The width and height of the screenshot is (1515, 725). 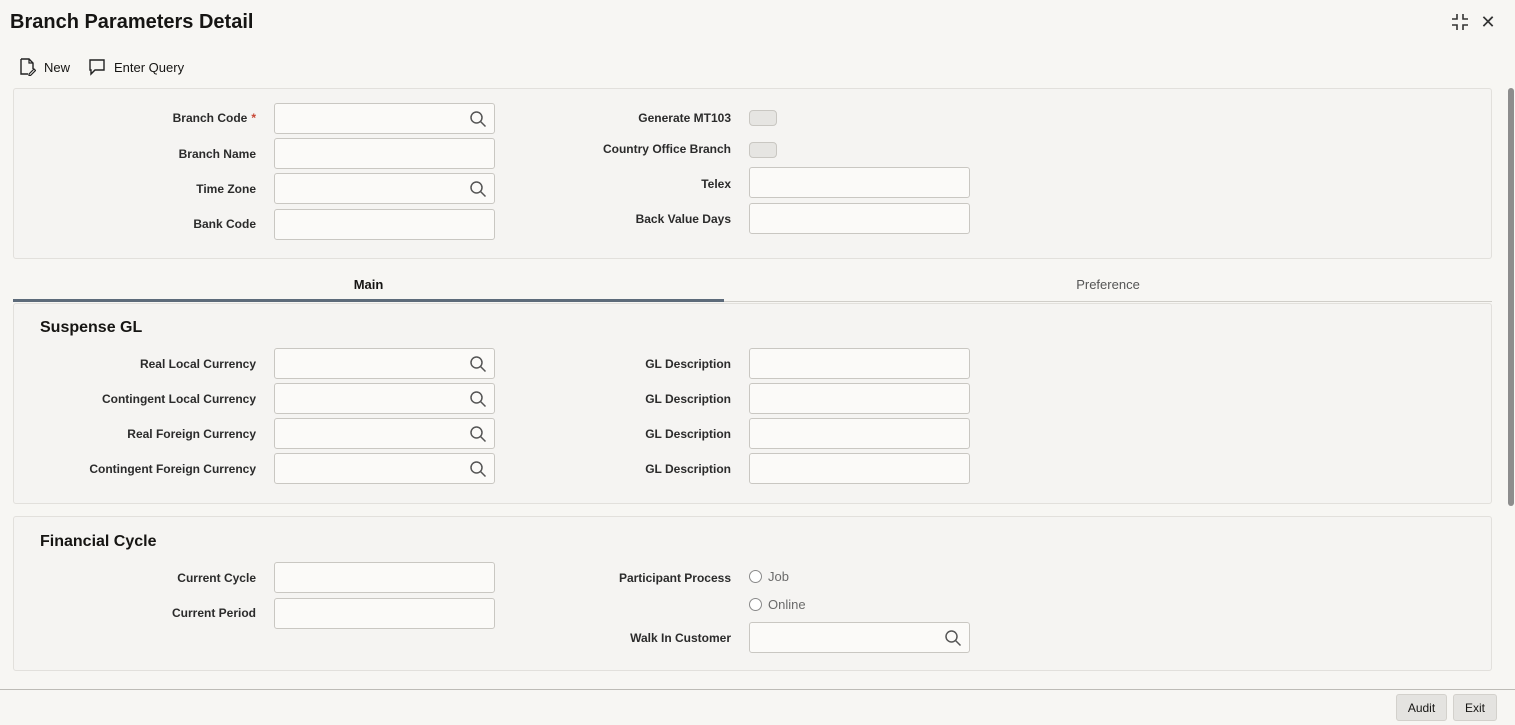 I want to click on required-mark: *, so click(x=253, y=118).